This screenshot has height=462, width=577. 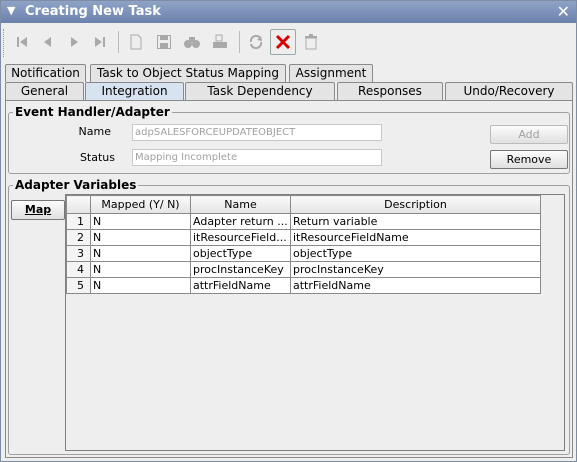 I want to click on table-header-row: Mapped (Y/ N) Name Description, so click(x=303, y=204).